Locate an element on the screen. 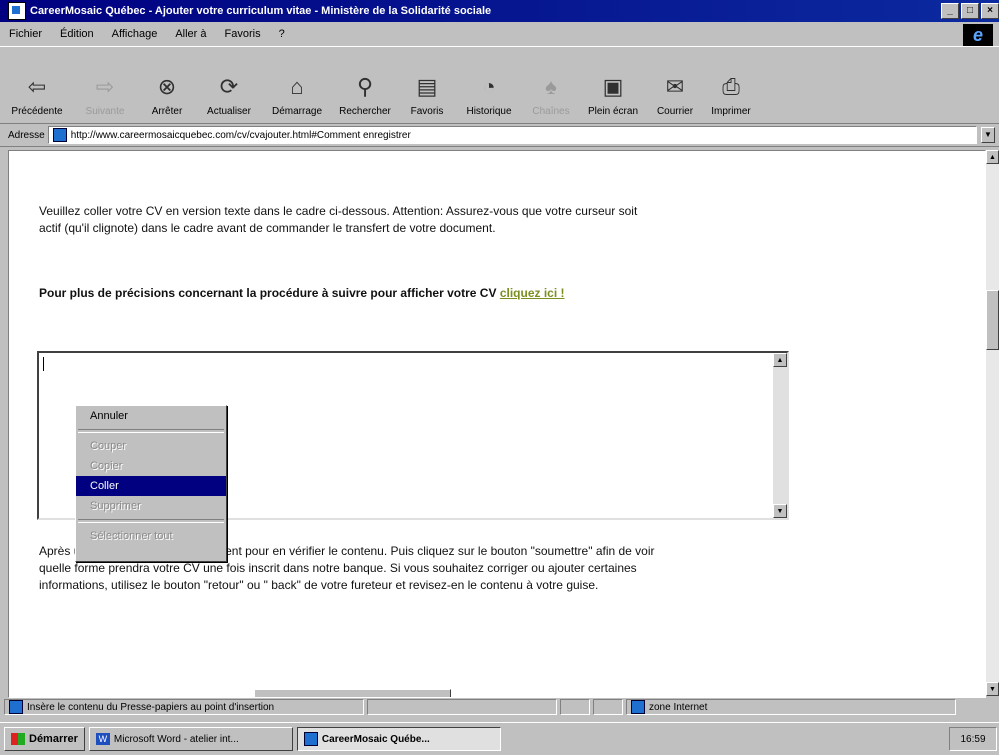 The image size is (999, 755). scroll-down-icon: ▼ is located at coordinates (780, 511).